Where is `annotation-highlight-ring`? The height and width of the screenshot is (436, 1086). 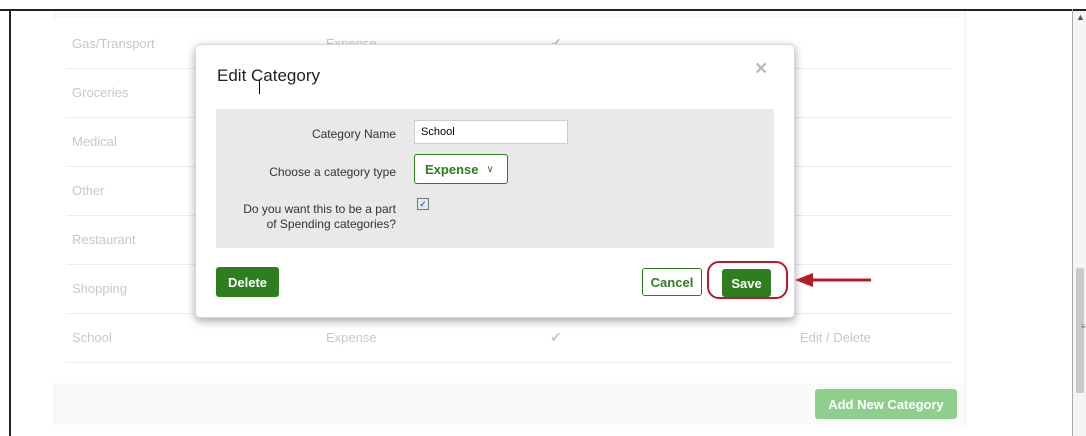
annotation-highlight-ring is located at coordinates (747, 280).